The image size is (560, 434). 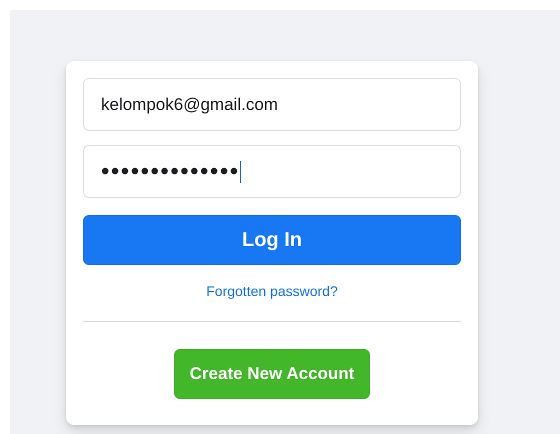 What do you see at coordinates (272, 104) in the screenshot?
I see `email-field: kelompok6@gmail.com` at bounding box center [272, 104].